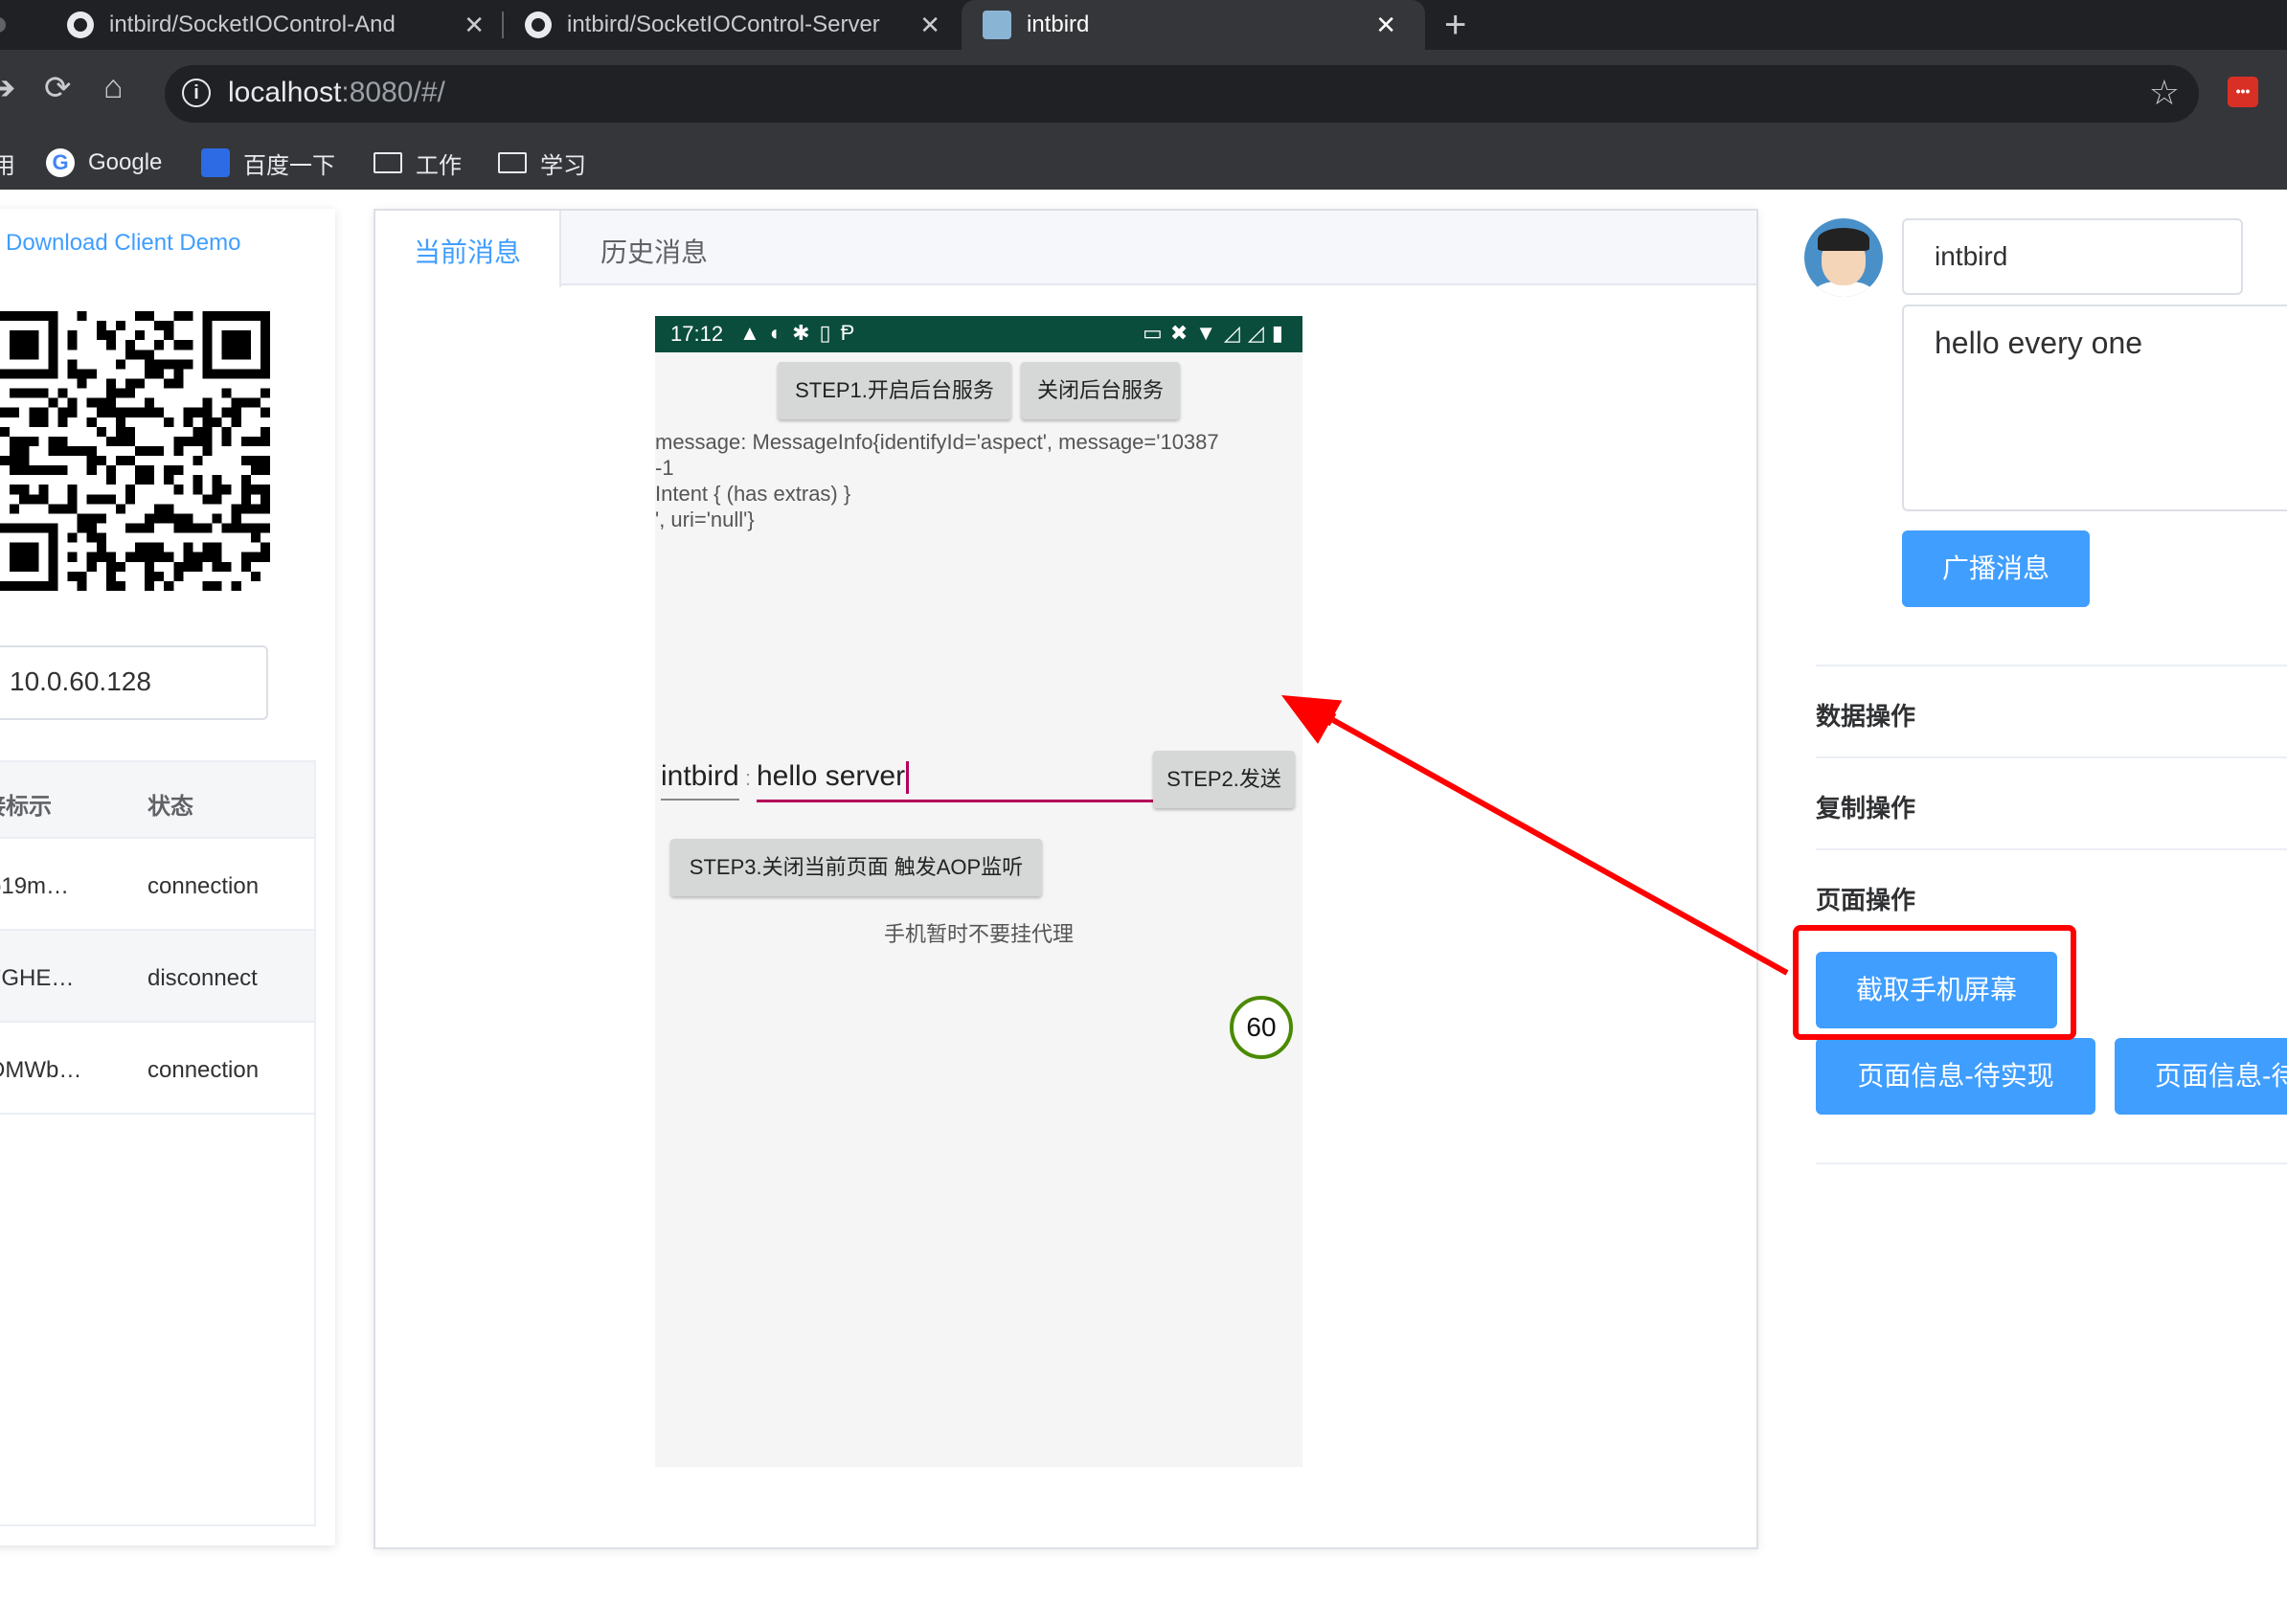 The width and height of the screenshot is (2287, 1624). What do you see at coordinates (252, 24) in the screenshot?
I see `tab-title: intbird/SocketIOControl-Android` at bounding box center [252, 24].